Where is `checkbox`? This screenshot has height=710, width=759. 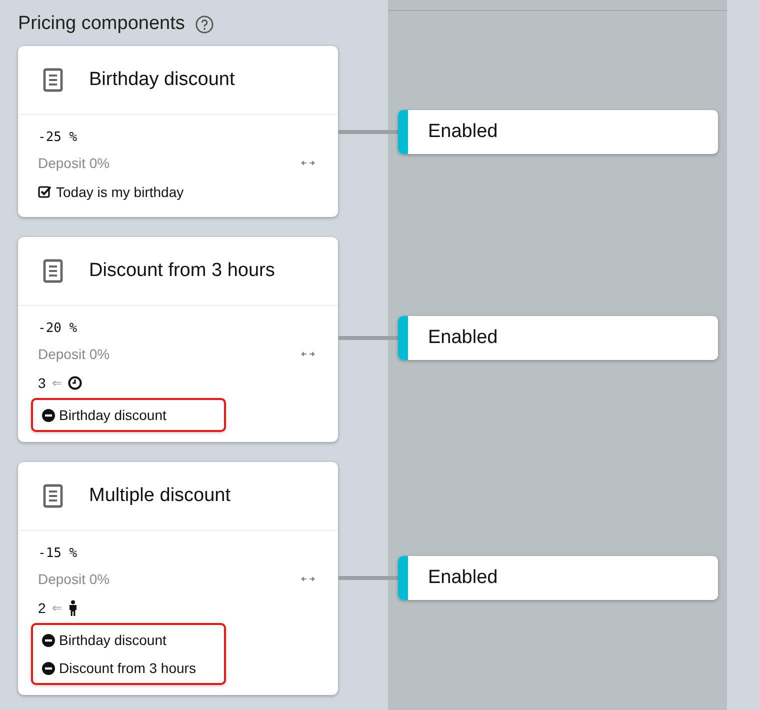
checkbox is located at coordinates (45, 192).